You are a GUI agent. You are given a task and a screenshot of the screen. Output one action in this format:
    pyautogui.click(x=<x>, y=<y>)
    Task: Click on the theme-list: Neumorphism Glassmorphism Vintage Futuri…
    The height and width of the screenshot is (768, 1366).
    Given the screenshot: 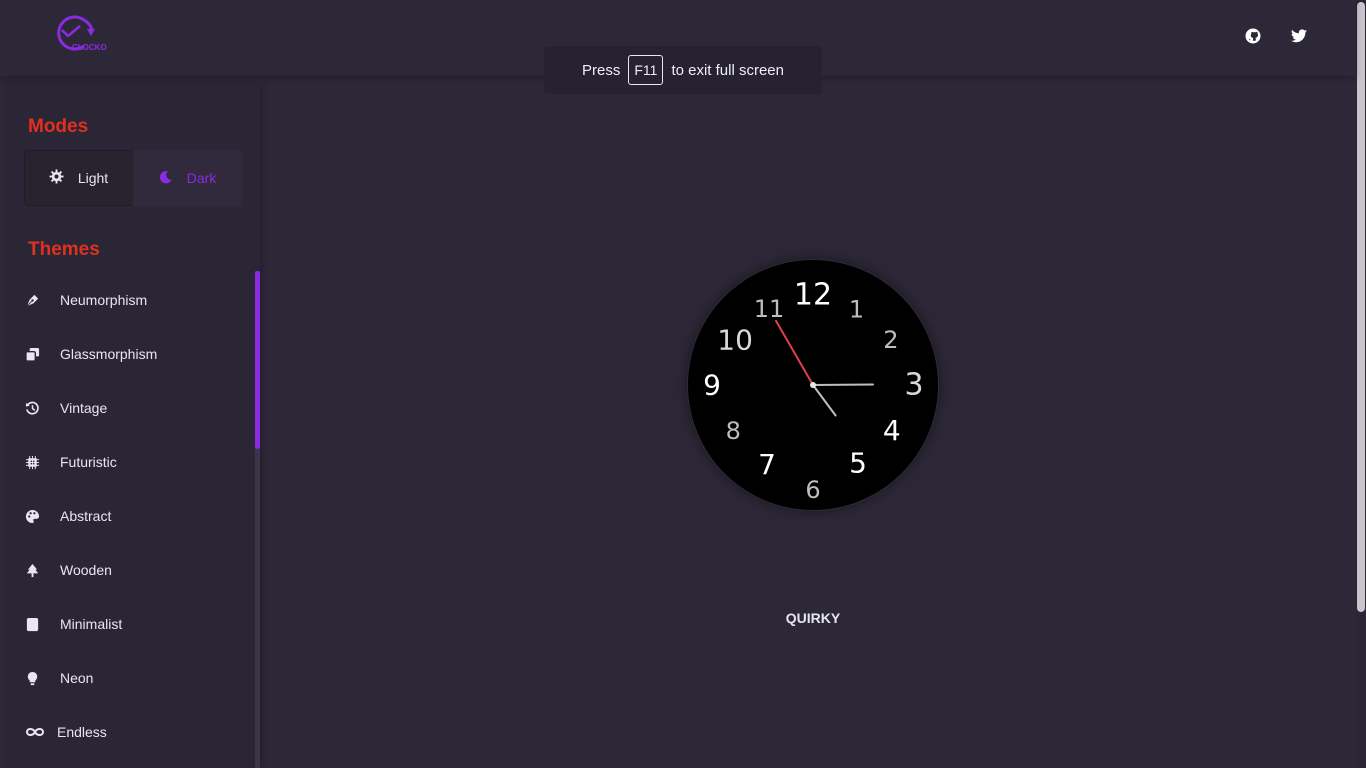 What is the action you would take?
    pyautogui.click(x=131, y=516)
    